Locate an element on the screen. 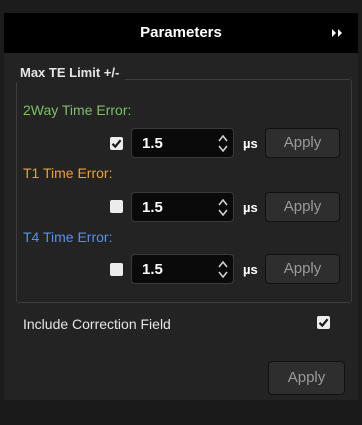  include-correction-field-checkbox is located at coordinates (323, 322).